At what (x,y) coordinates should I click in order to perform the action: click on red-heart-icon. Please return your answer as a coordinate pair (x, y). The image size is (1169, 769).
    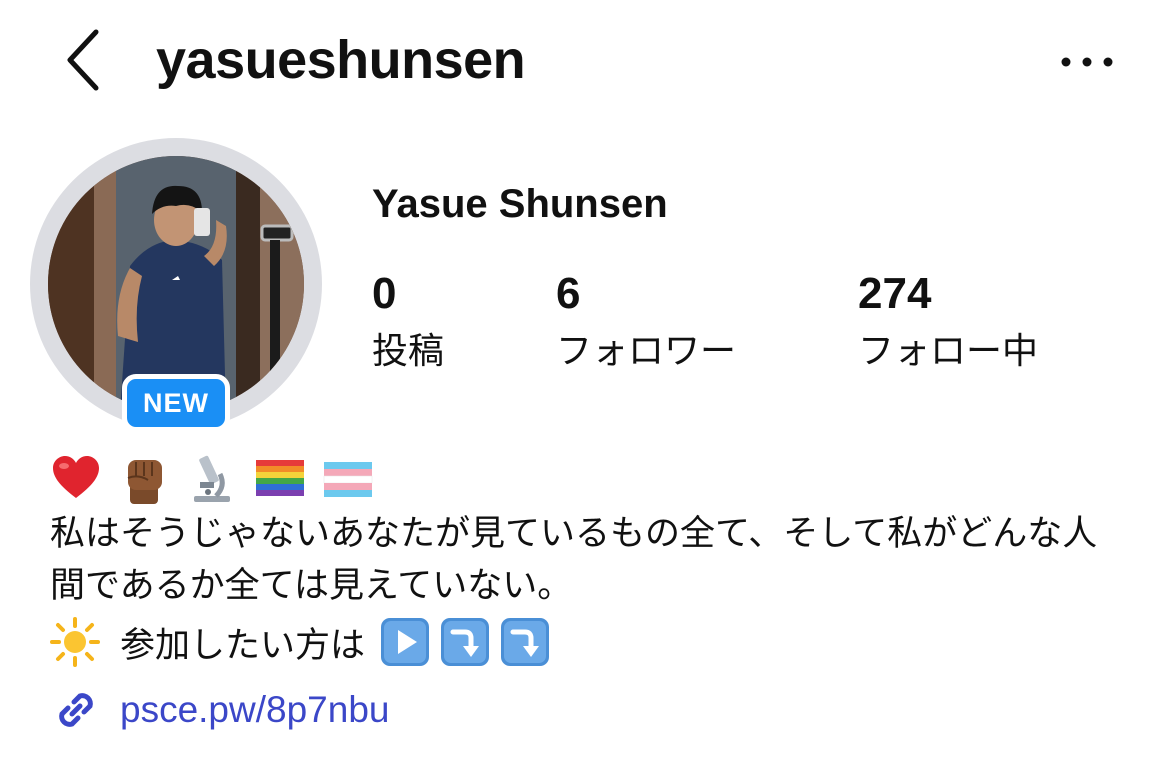
    Looking at the image, I should click on (76, 477).